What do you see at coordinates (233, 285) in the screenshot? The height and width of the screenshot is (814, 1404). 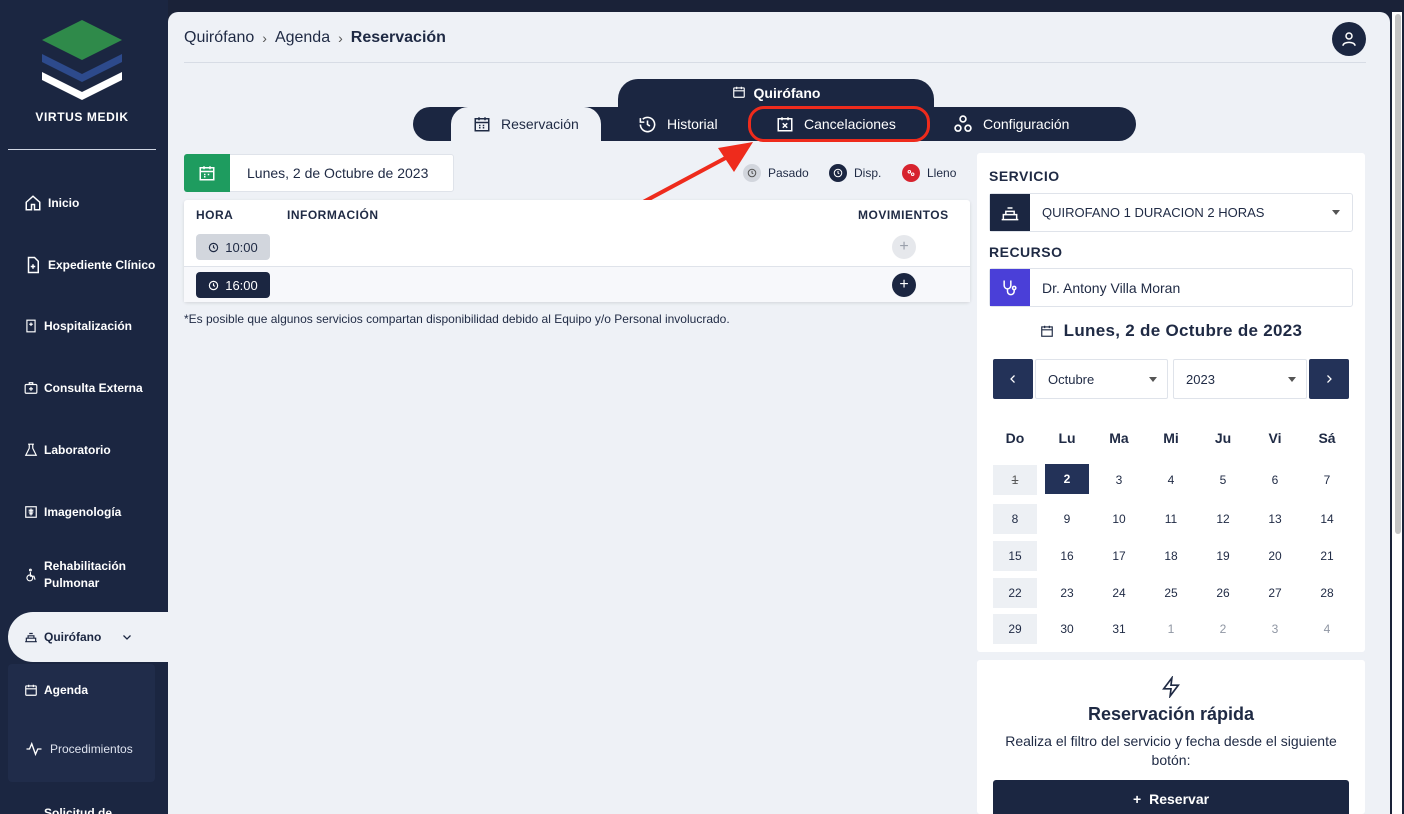 I see `time-slot-button: 16:00` at bounding box center [233, 285].